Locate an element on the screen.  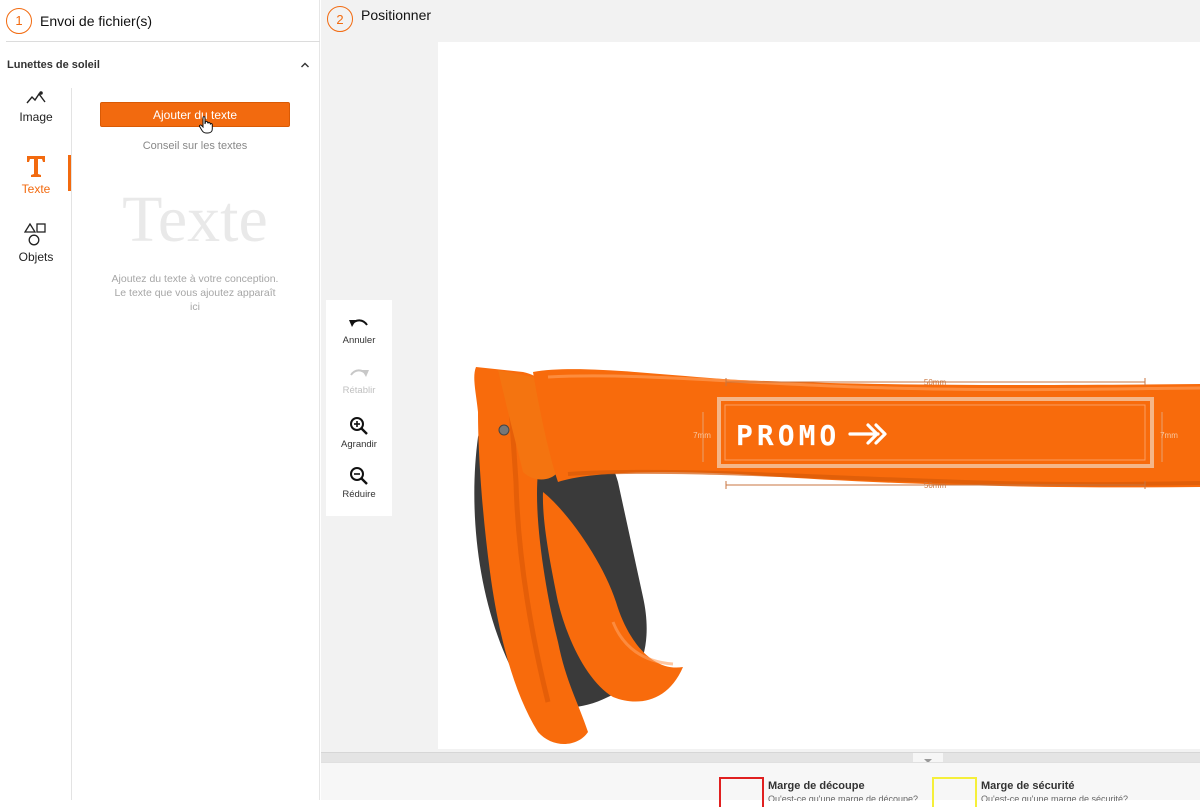
undo-label: Annuler is located at coordinates (359, 340).